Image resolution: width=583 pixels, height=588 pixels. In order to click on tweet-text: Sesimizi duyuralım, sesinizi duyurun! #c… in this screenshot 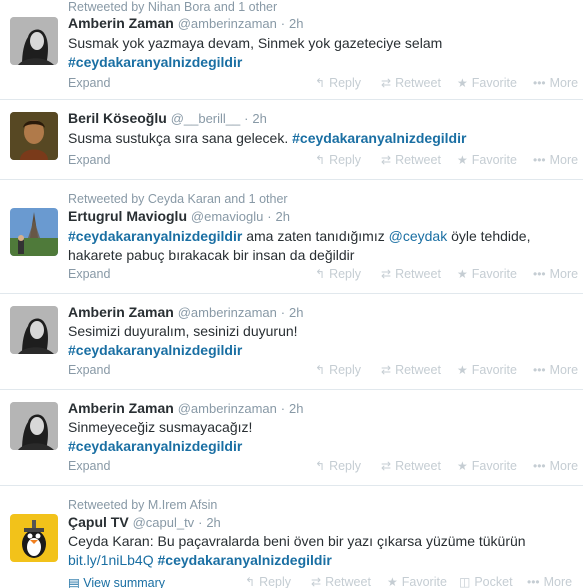, I will do `click(320, 341)`.